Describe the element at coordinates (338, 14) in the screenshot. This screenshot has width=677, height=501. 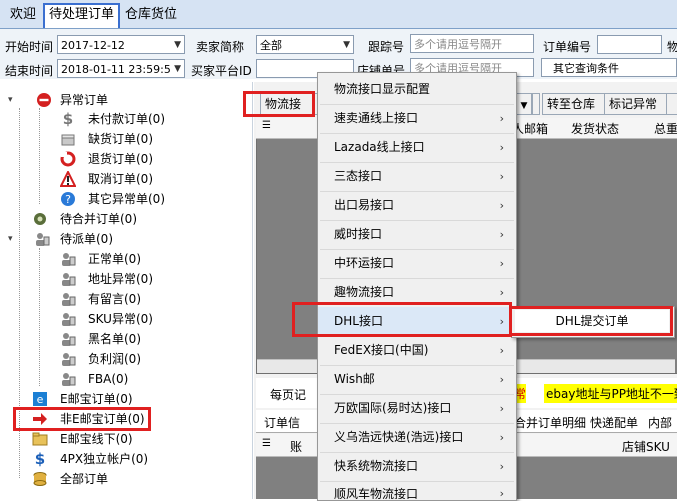
I see `tab-bar: 欢迎 待处理订单 仓库货位` at that location.